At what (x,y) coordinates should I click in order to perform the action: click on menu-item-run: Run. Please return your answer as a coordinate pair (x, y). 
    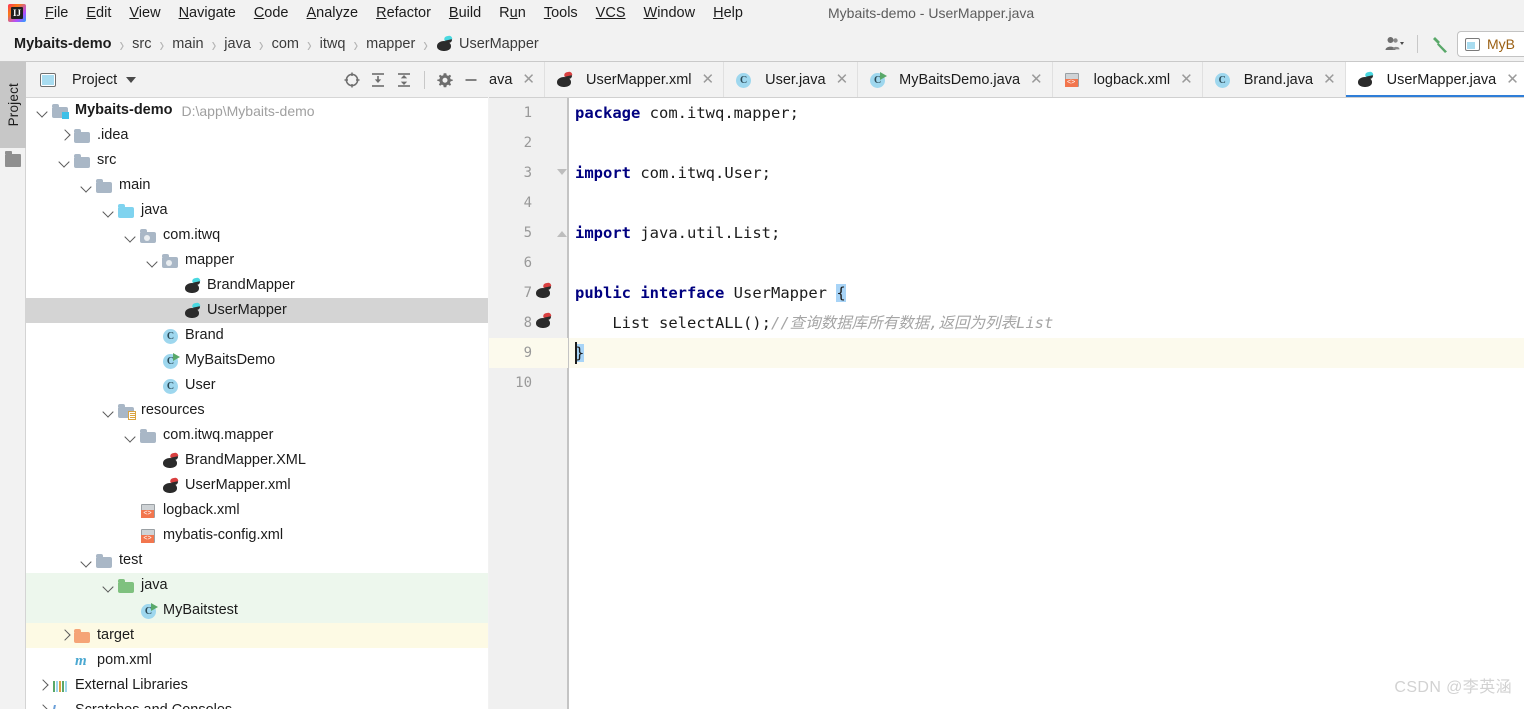
    Looking at the image, I should click on (512, 13).